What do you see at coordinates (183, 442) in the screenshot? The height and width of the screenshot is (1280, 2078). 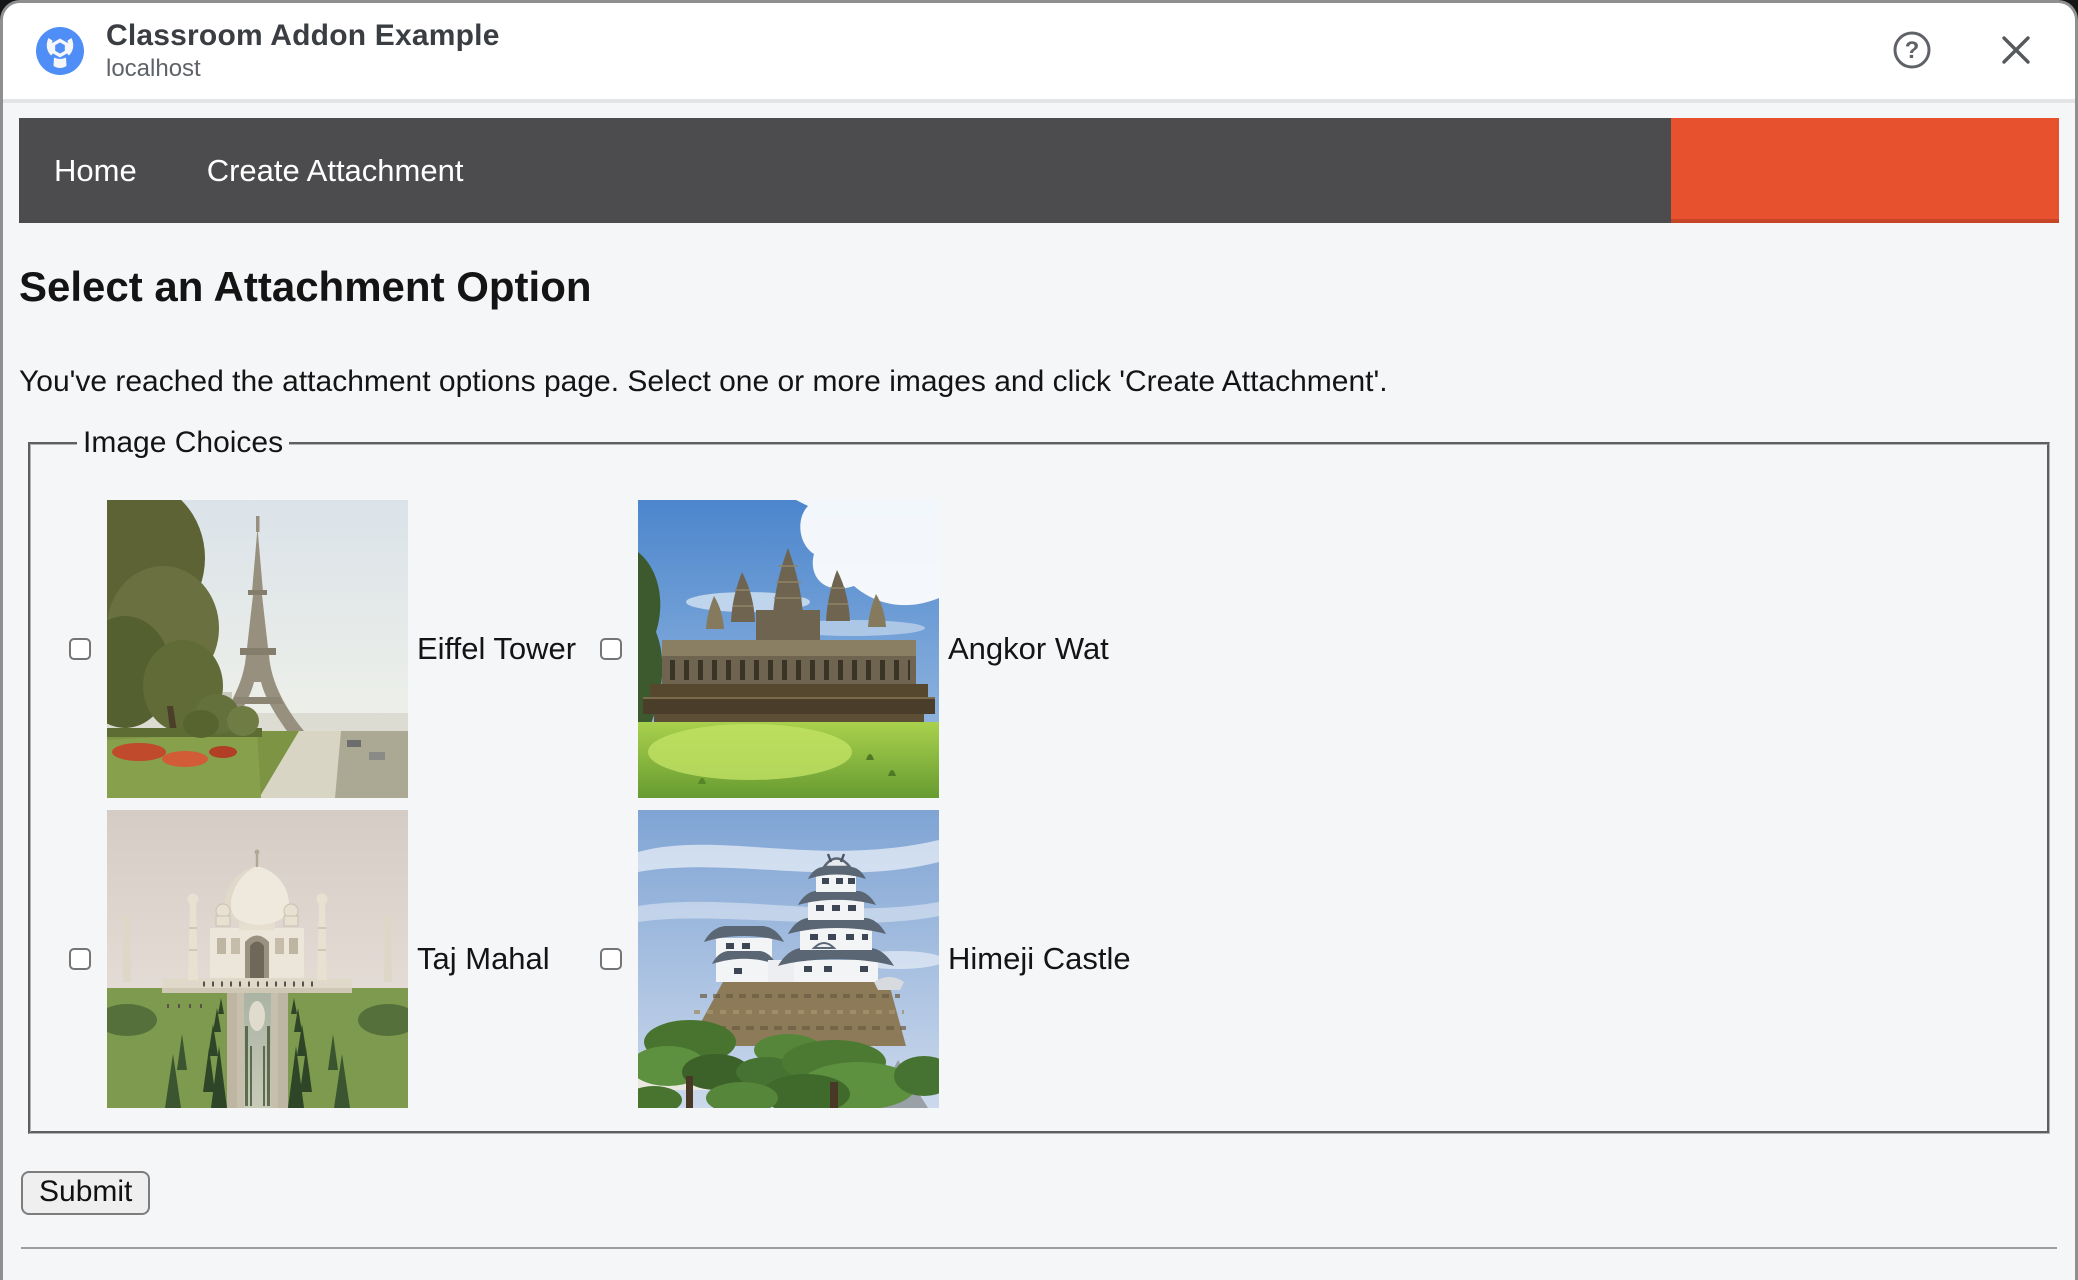 I see `image-choices-legend: Image Choices` at bounding box center [183, 442].